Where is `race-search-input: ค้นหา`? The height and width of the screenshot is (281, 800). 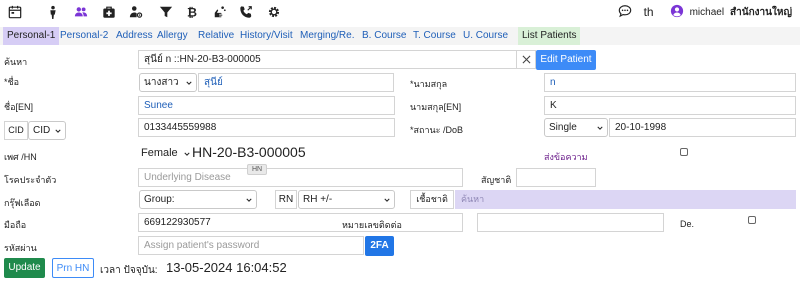 race-search-input: ค้นหา is located at coordinates (625, 199).